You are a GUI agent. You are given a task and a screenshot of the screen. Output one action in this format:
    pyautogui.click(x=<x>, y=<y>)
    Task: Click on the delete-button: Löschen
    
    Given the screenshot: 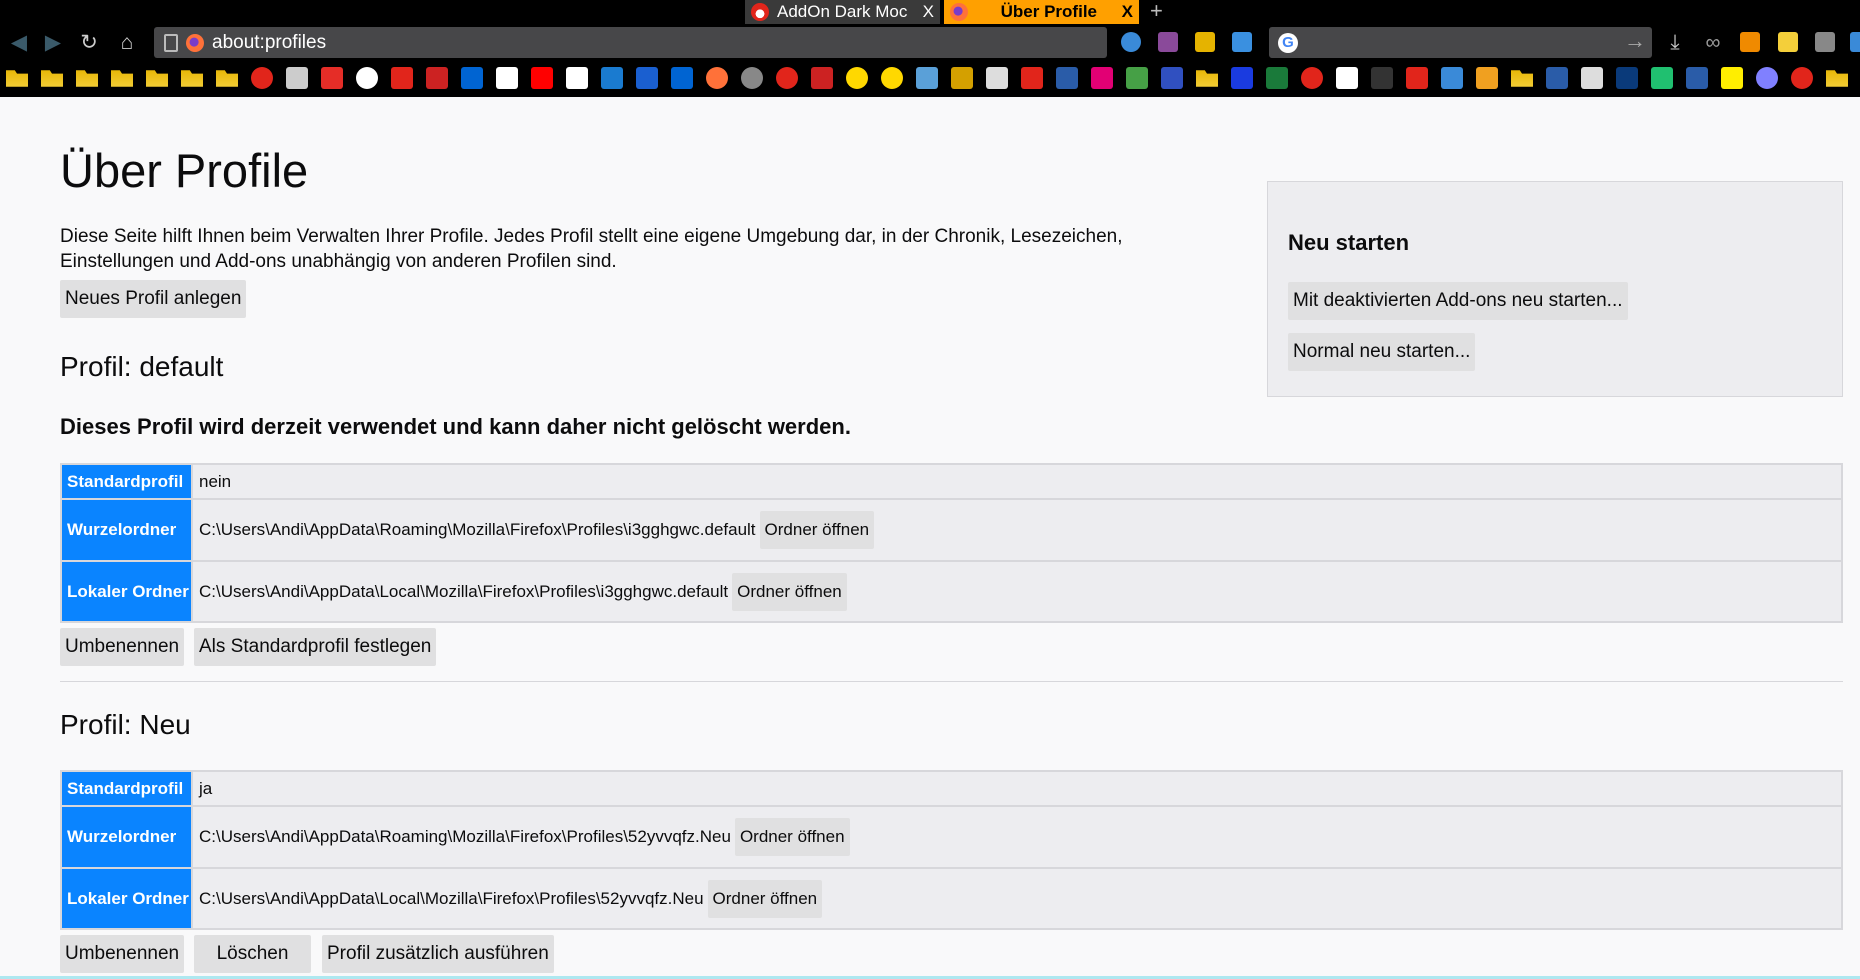 What is the action you would take?
    pyautogui.click(x=252, y=954)
    